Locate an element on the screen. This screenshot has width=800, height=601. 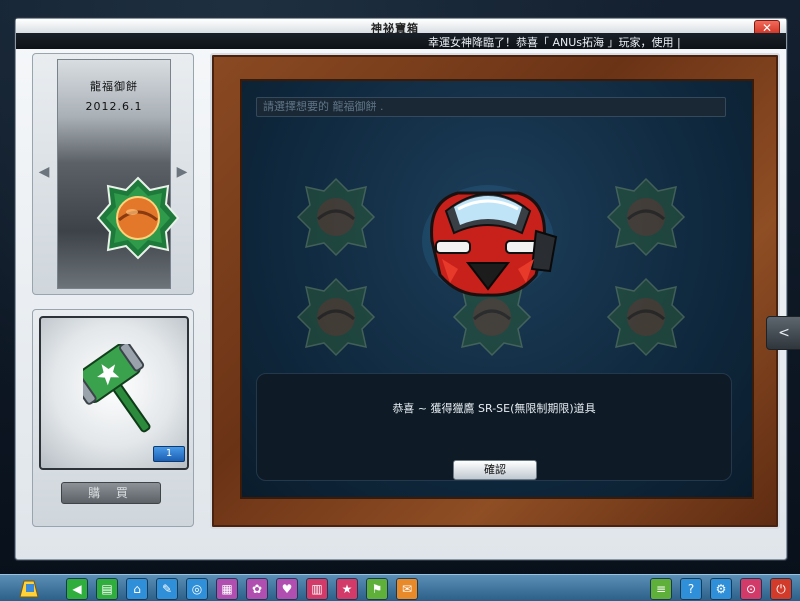
account-icon: ◎ is located at coordinates (197, 589).